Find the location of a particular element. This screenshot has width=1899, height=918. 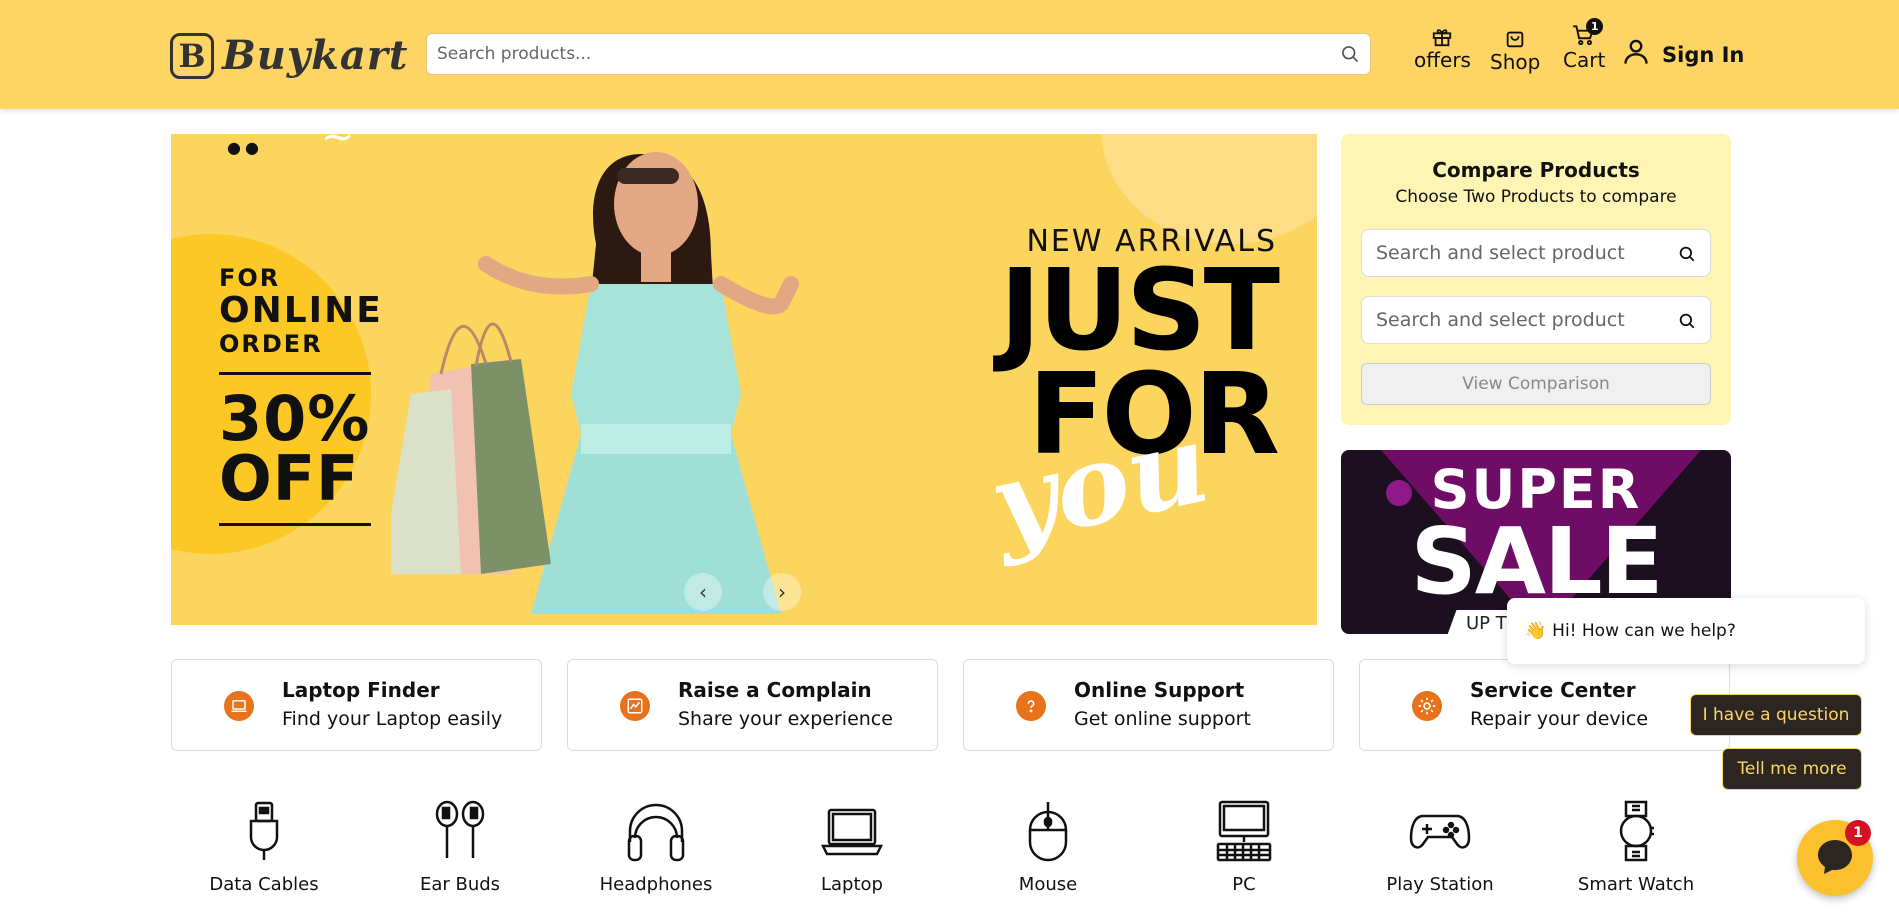

feature-subtitle: Share your experience is located at coordinates (785, 719).